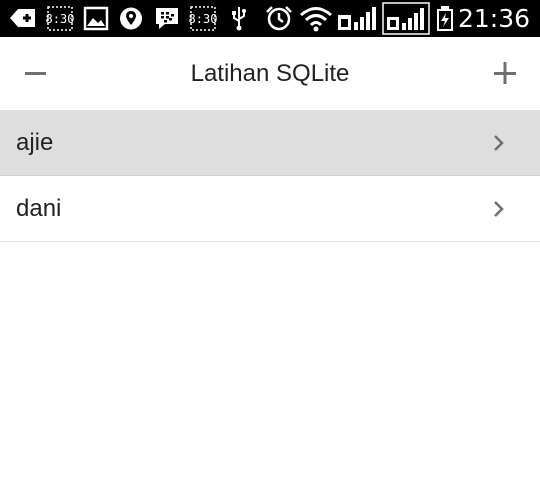 This screenshot has width=540, height=478. Describe the element at coordinates (270, 143) in the screenshot. I see `list-item: ajie` at that location.